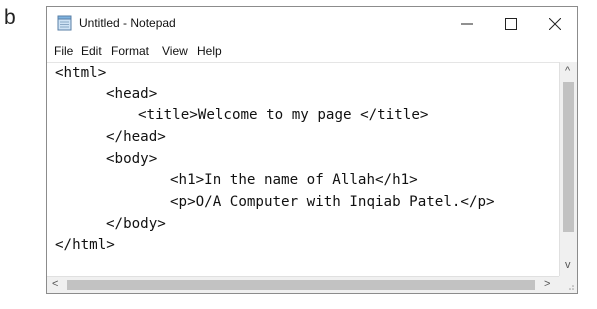 This screenshot has height=309, width=597. What do you see at coordinates (63, 51) in the screenshot?
I see `menu-file: File` at bounding box center [63, 51].